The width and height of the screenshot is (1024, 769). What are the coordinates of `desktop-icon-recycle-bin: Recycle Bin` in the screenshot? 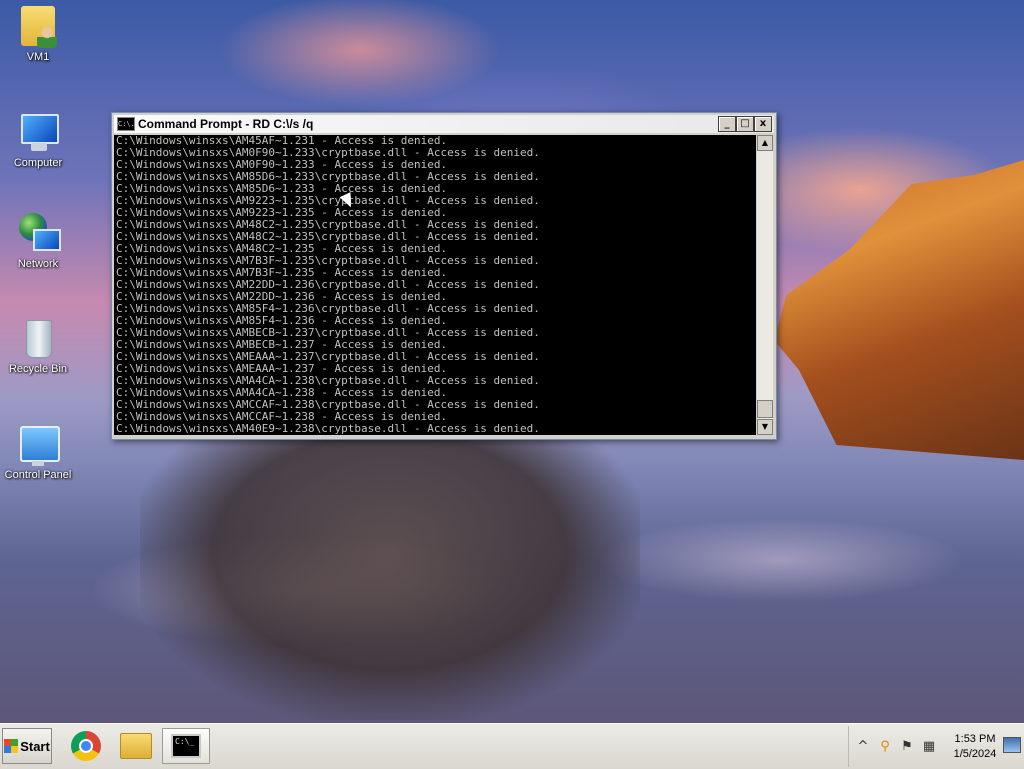 It's located at (38, 346).